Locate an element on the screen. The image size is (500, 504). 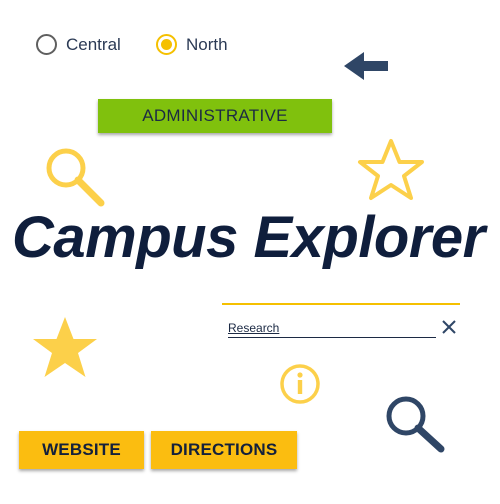
radio-central-label: Central is located at coordinates (93, 44).